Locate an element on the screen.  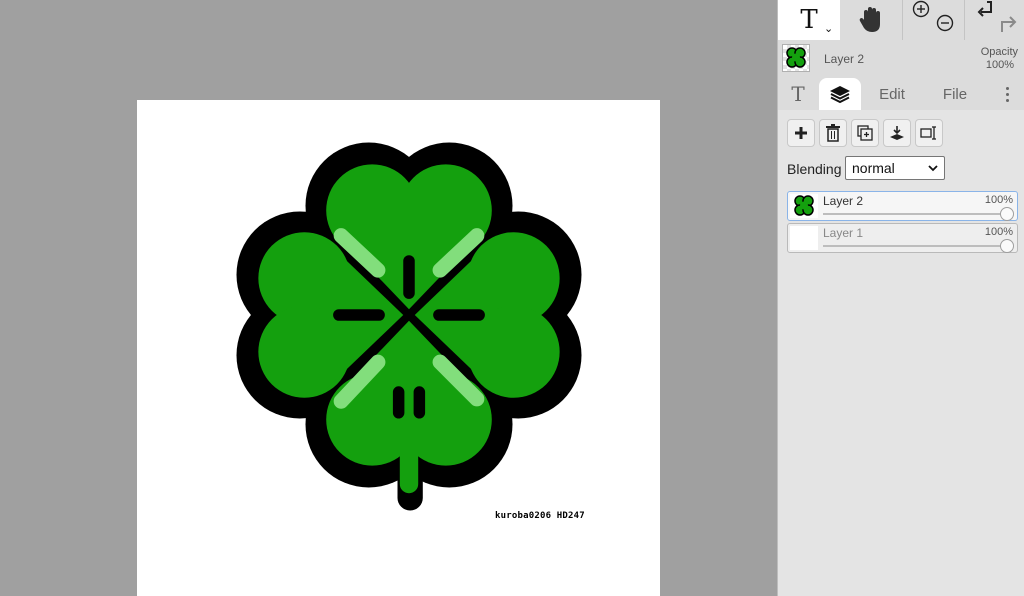
layer-name: Layer 1 is located at coordinates (843, 233).